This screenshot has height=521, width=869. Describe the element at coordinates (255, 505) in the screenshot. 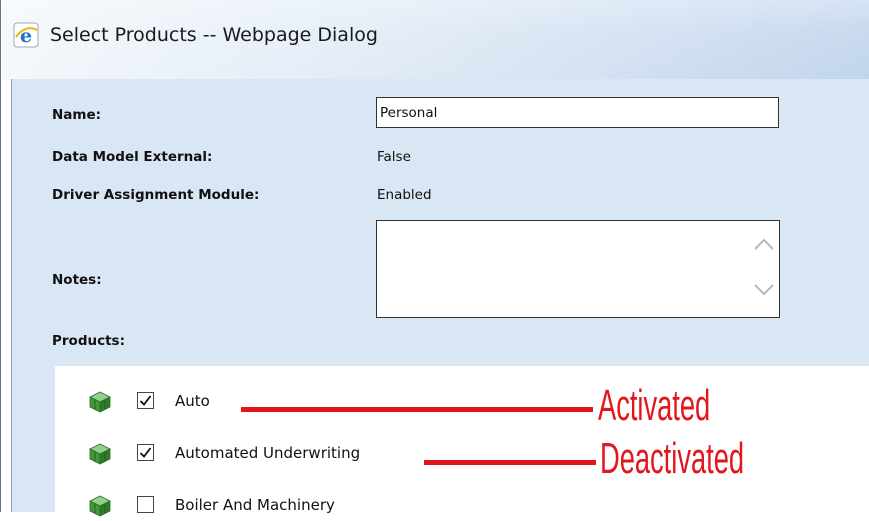

I see `product-label-boiler-and-machinery: Boiler And Machinery` at that location.